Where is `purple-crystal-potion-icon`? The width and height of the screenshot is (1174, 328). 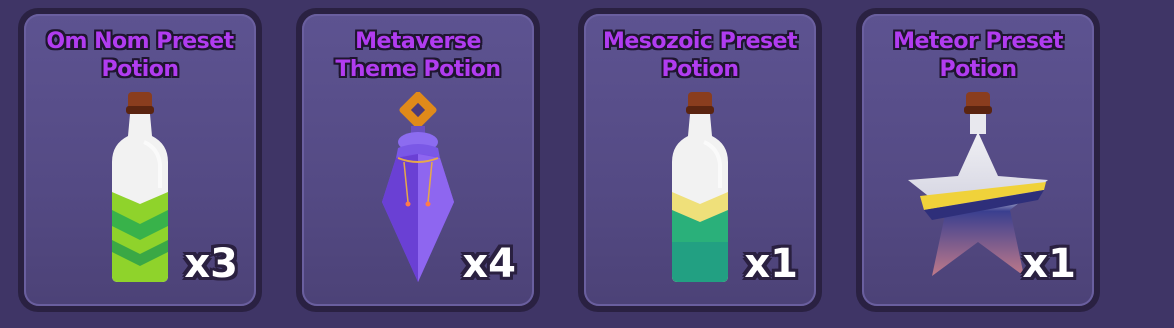
purple-crystal-potion-icon is located at coordinates (418, 187).